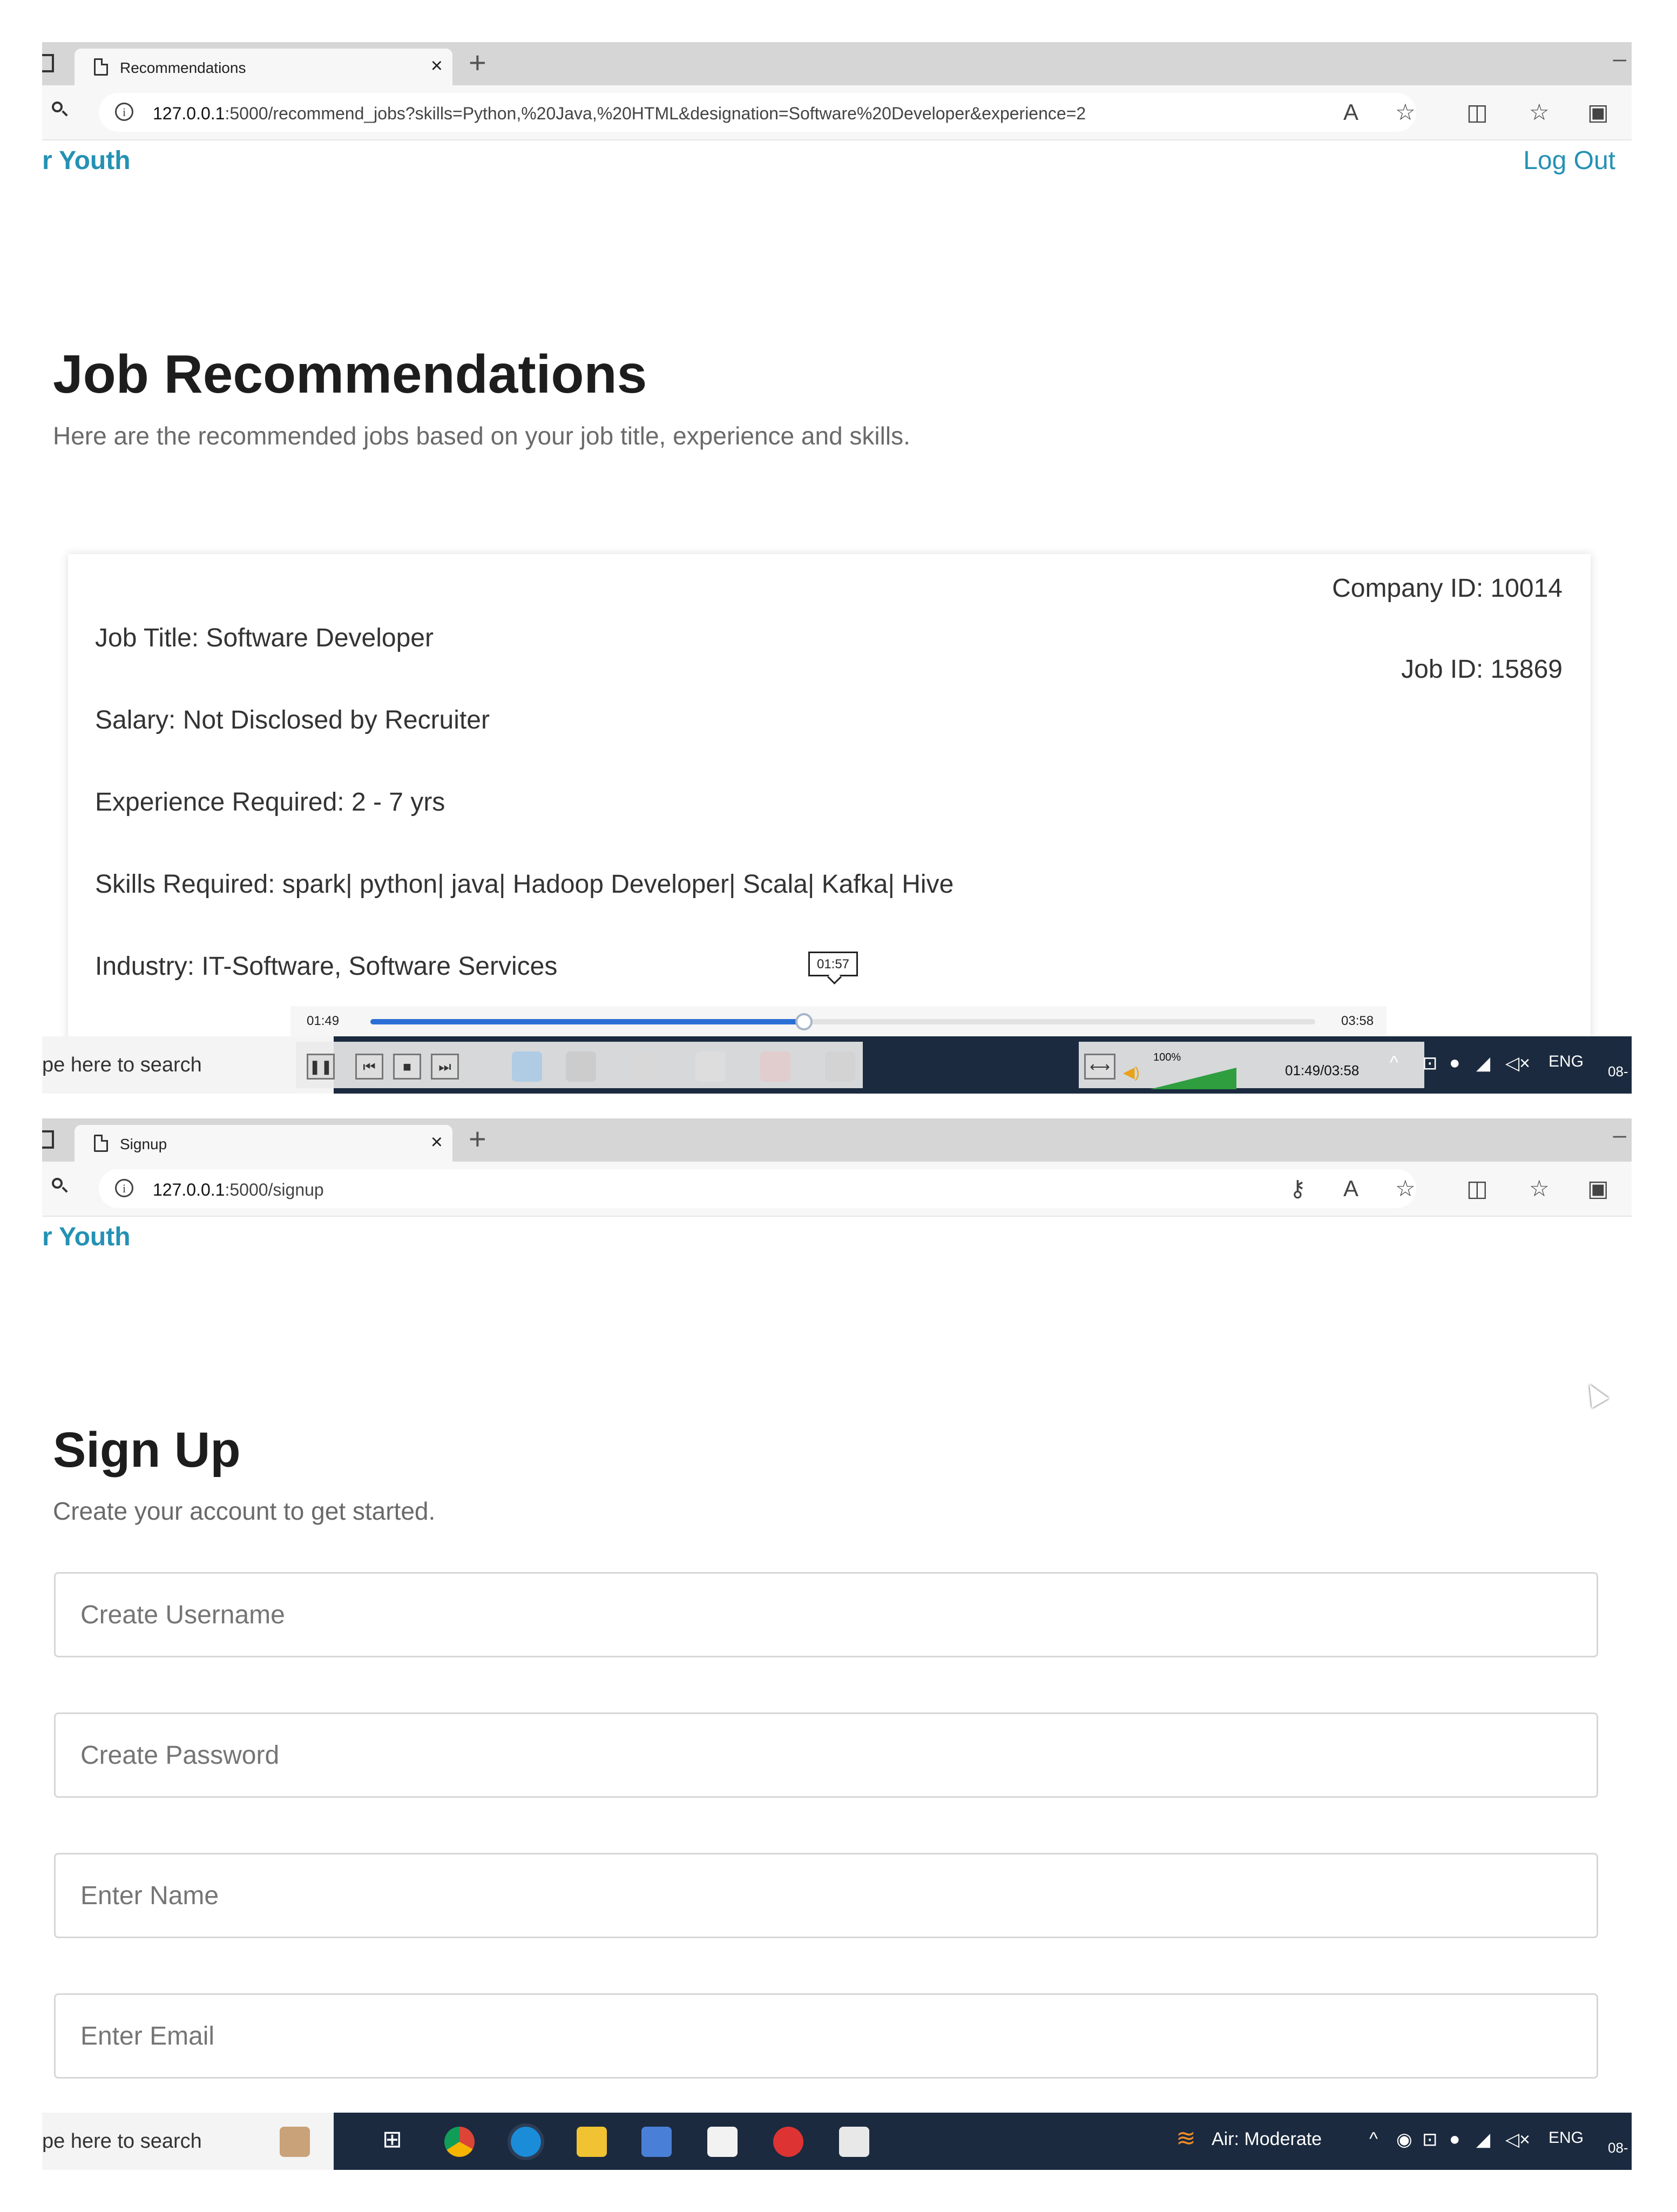 The width and height of the screenshot is (1677, 2212). I want to click on username-field, so click(826, 1614).